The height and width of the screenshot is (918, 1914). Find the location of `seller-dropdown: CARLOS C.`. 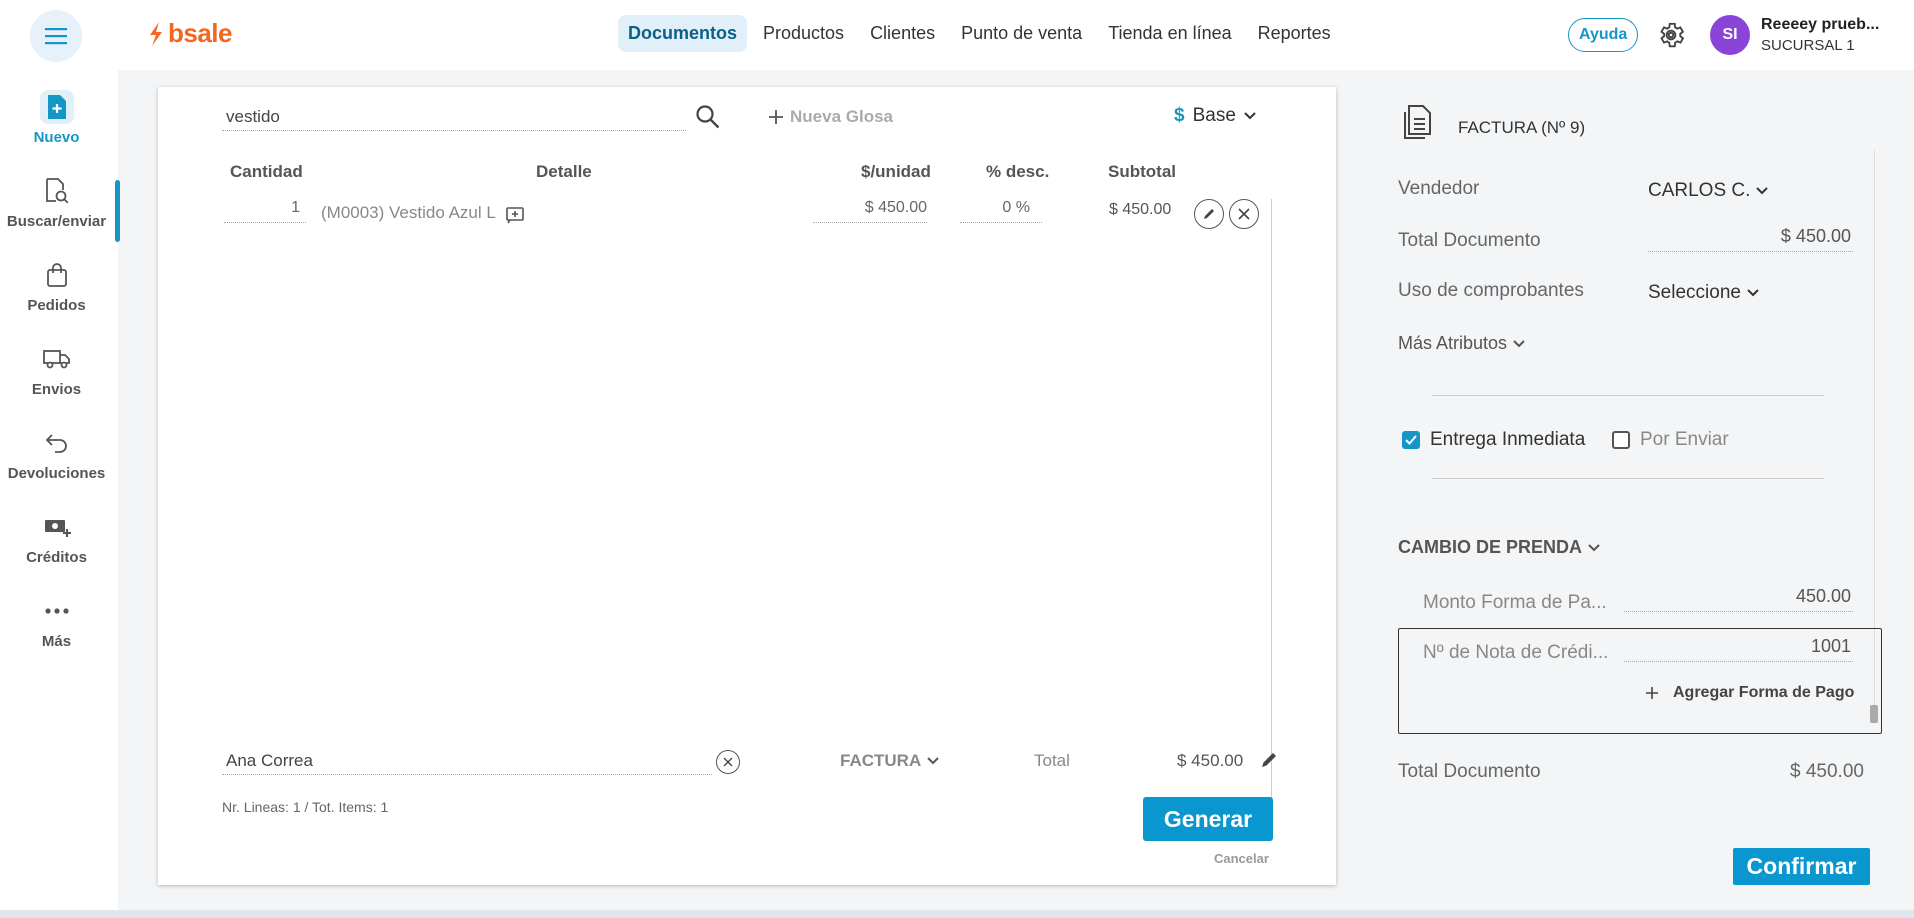

seller-dropdown: CARLOS C. is located at coordinates (1708, 191).